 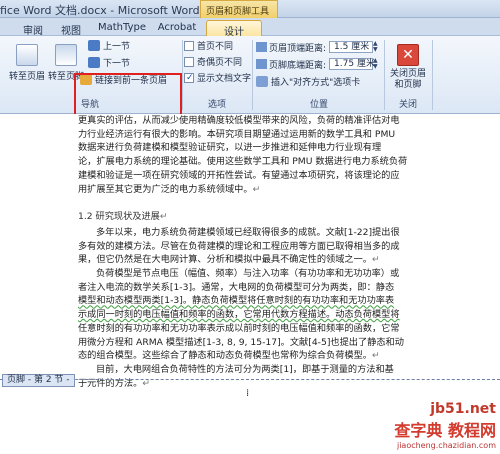 I want to click on ribbon-tab-row: 审阅 视图 MathType Acrobat 设计, so click(x=250, y=28).